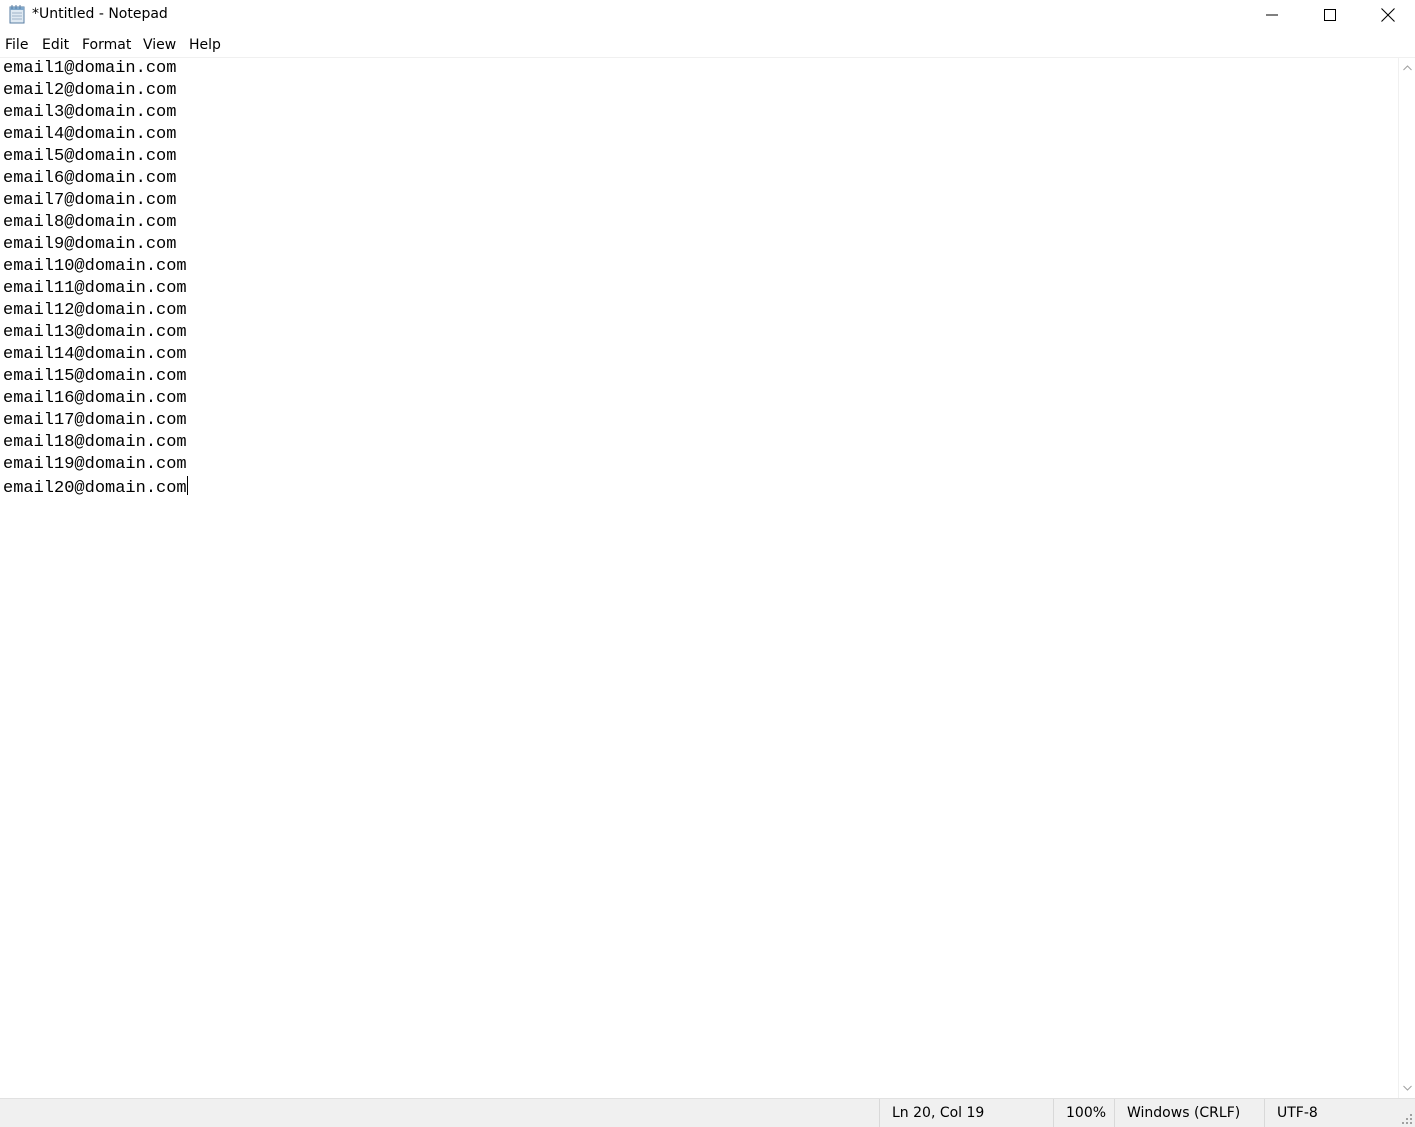 This screenshot has height=1127, width=1415. What do you see at coordinates (106, 45) in the screenshot?
I see `menu-format: Format` at bounding box center [106, 45].